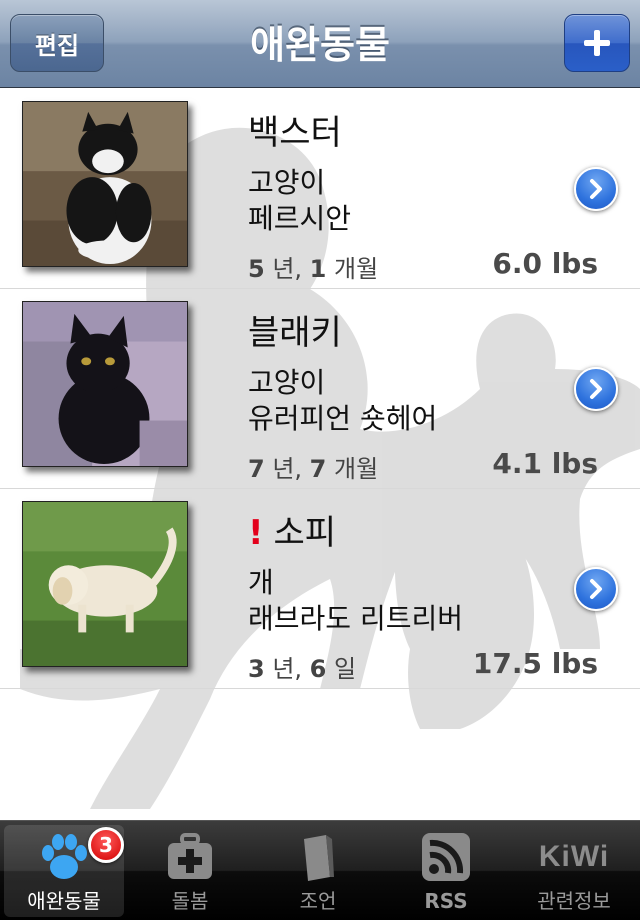  I want to click on tab-pets: 애완동물 3, so click(64, 871).